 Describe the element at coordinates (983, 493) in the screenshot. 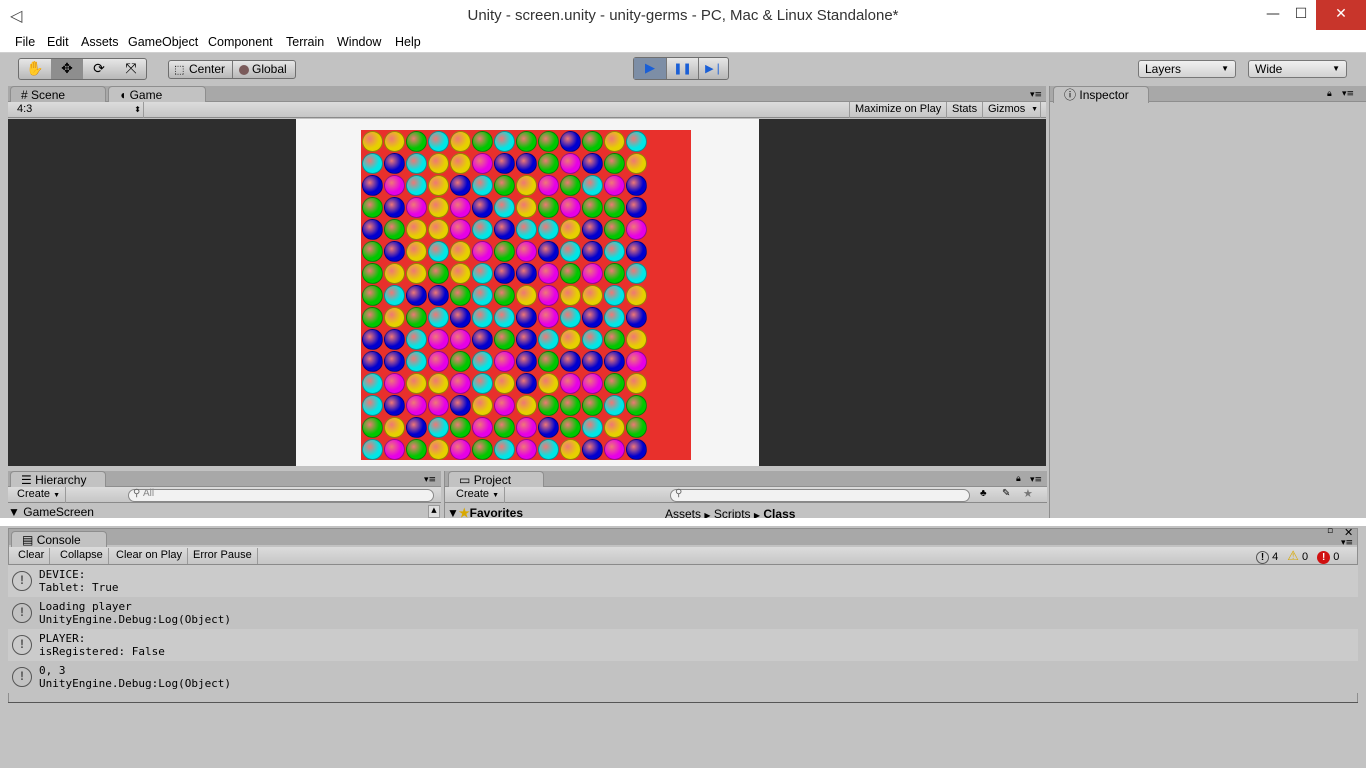

I see `filter-type-icon: ♣` at that location.